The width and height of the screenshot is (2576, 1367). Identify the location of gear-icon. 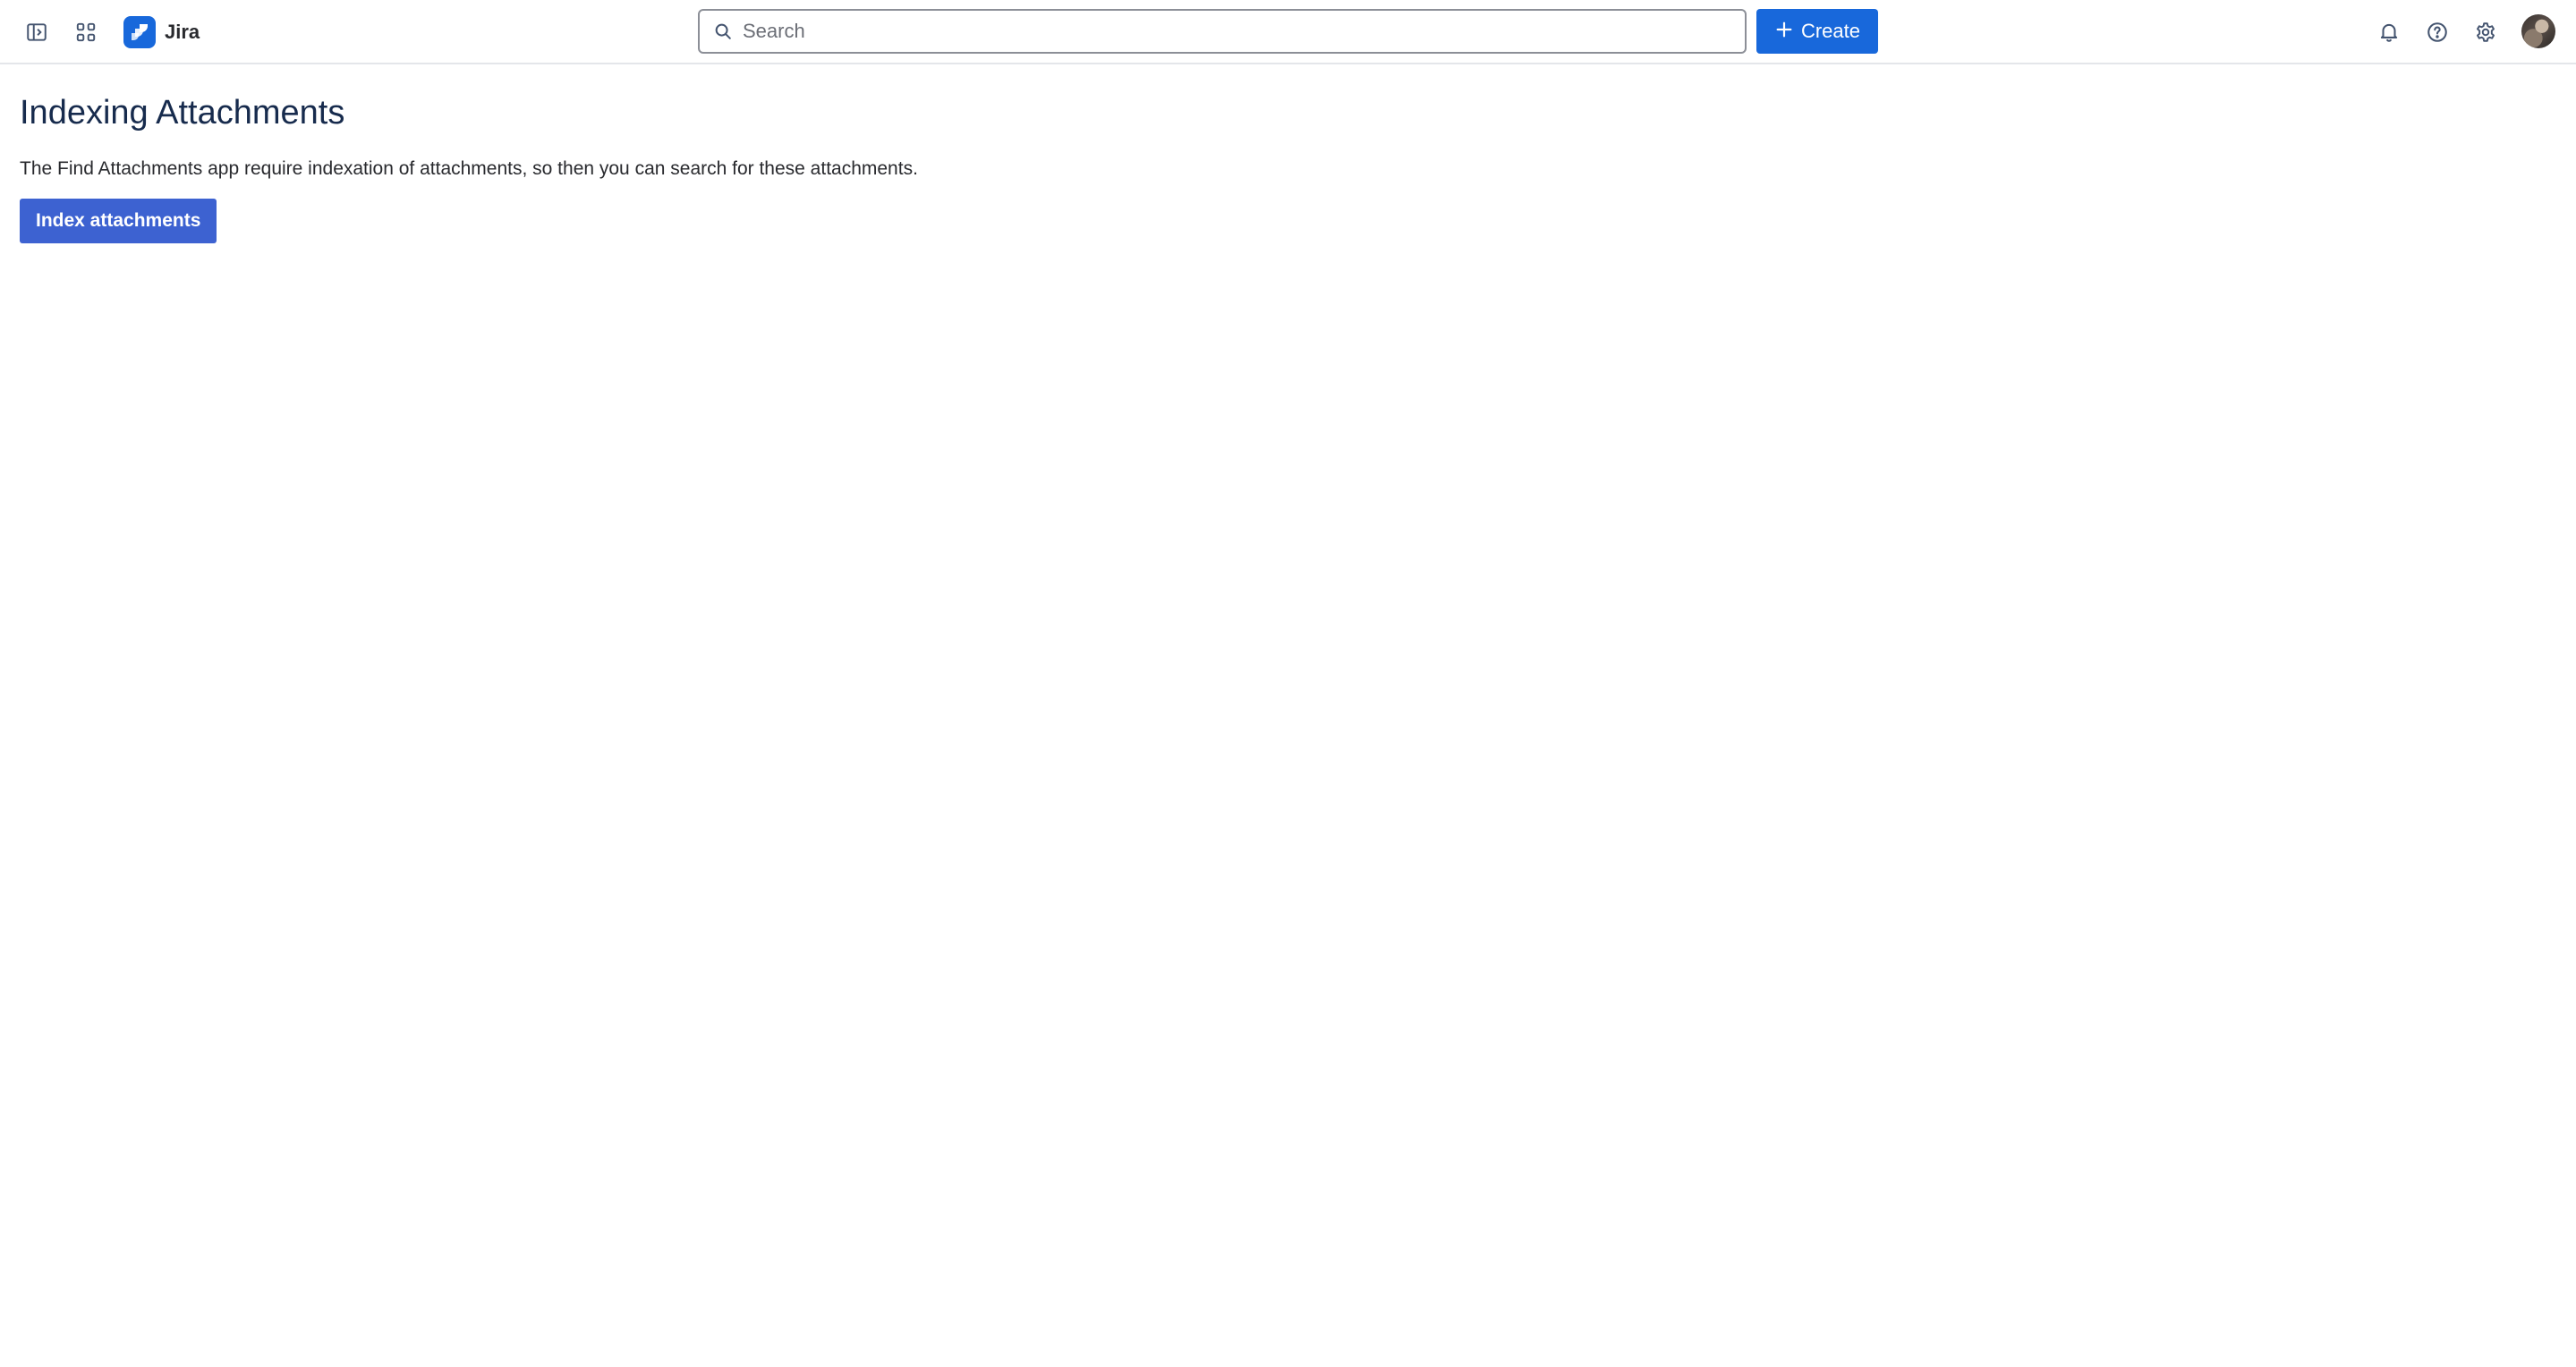
(2485, 32).